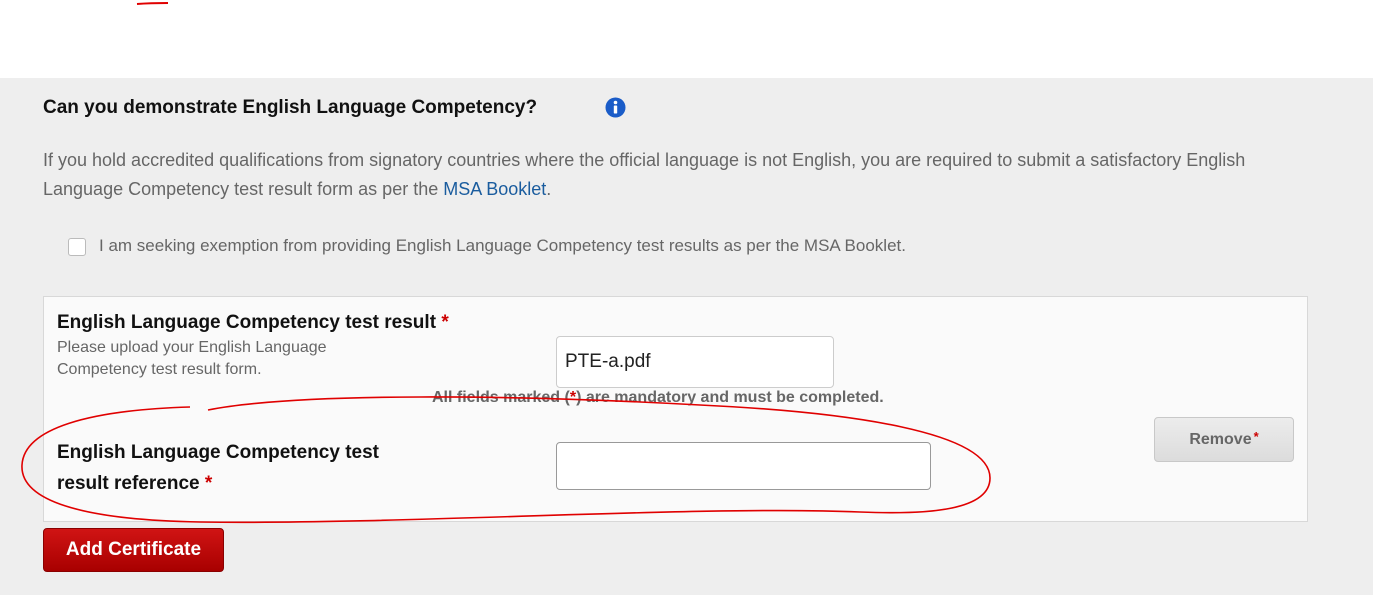  What do you see at coordinates (730, 397) in the screenshot?
I see `mandatory-suffix: ) are mandatory and must be completed.` at bounding box center [730, 397].